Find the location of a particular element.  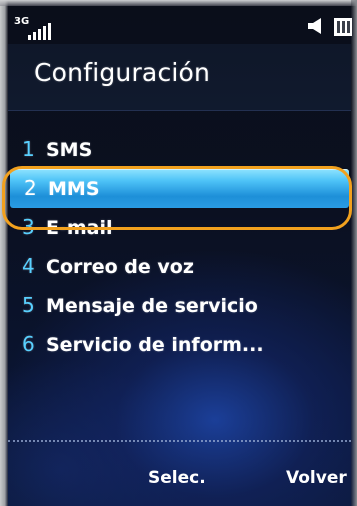

menu-item-voicemail: 4 Correo de voz is located at coordinates (179, 266).